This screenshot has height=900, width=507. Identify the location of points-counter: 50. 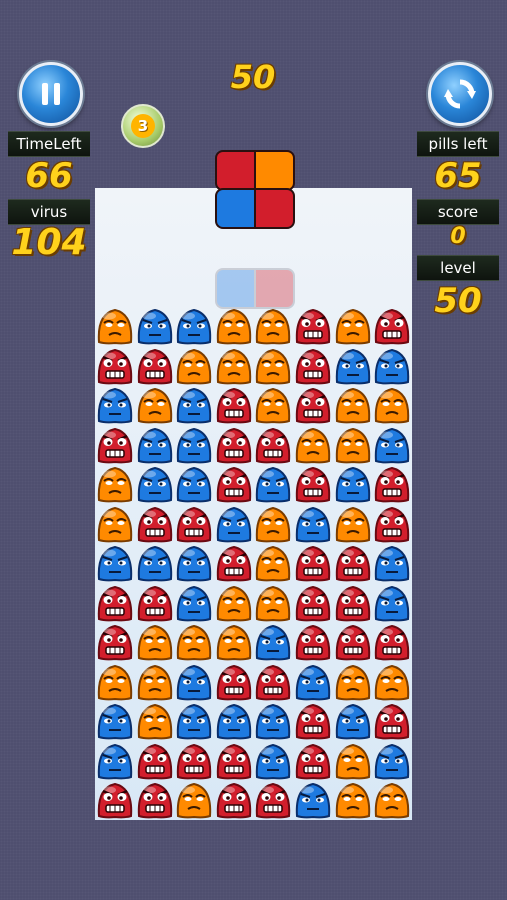
(253, 77).